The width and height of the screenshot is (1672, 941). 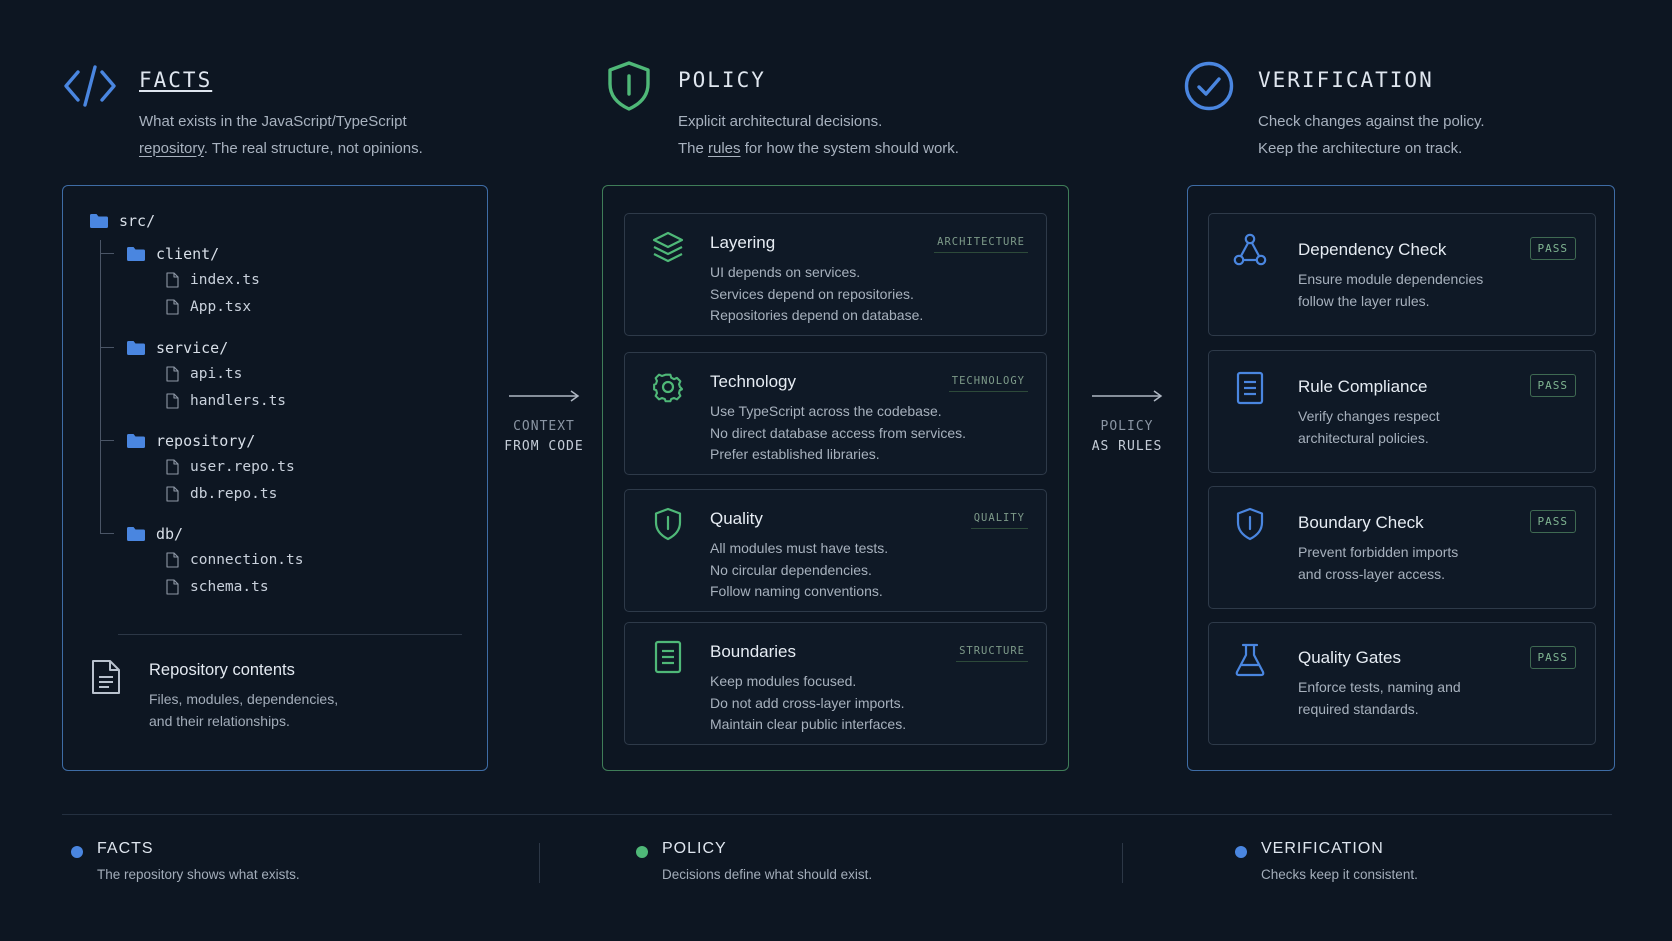 I want to click on code-brackets-icon, so click(x=90, y=86).